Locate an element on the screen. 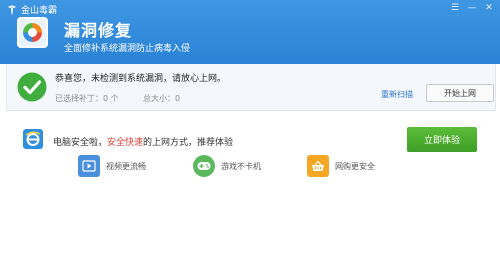 This screenshot has height=261, width=500. page-subtitle: 全面修补系统漏洞防止病毒入侵 is located at coordinates (127, 49).